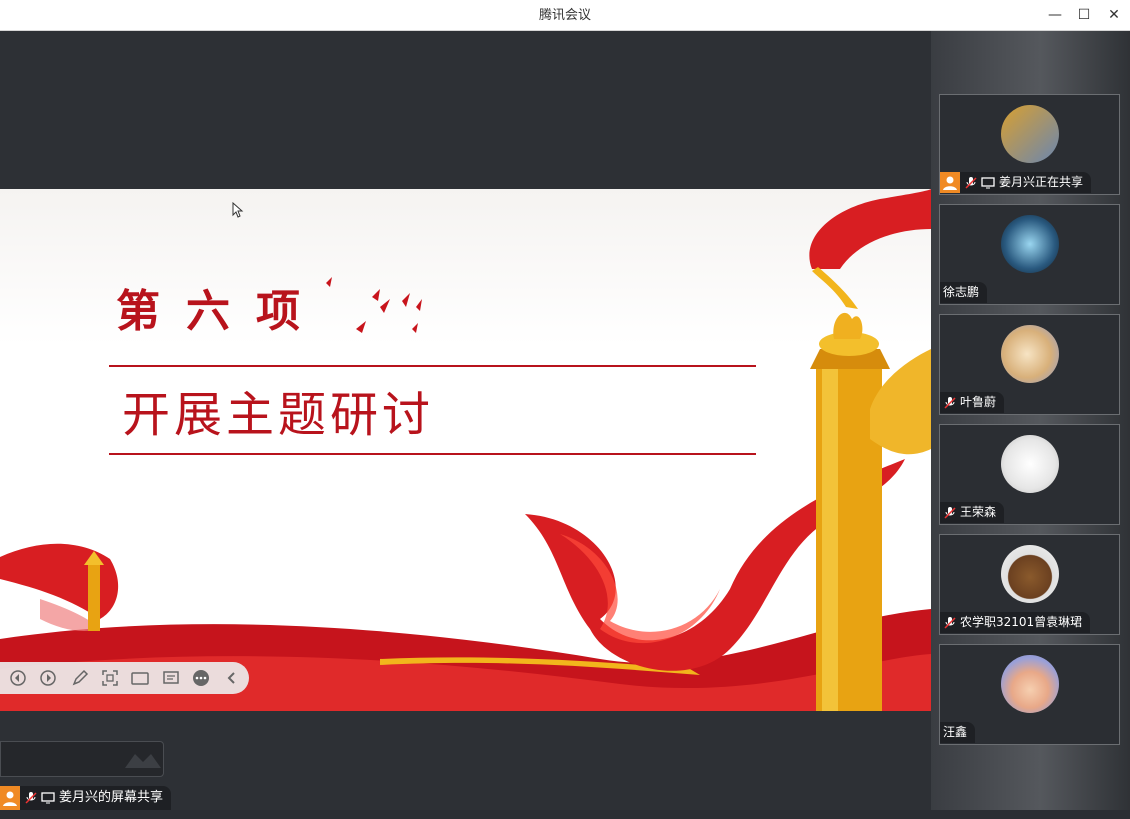  I want to click on participant-name-tag: 农学职32101曾袁琳珺, so click(1015, 622).